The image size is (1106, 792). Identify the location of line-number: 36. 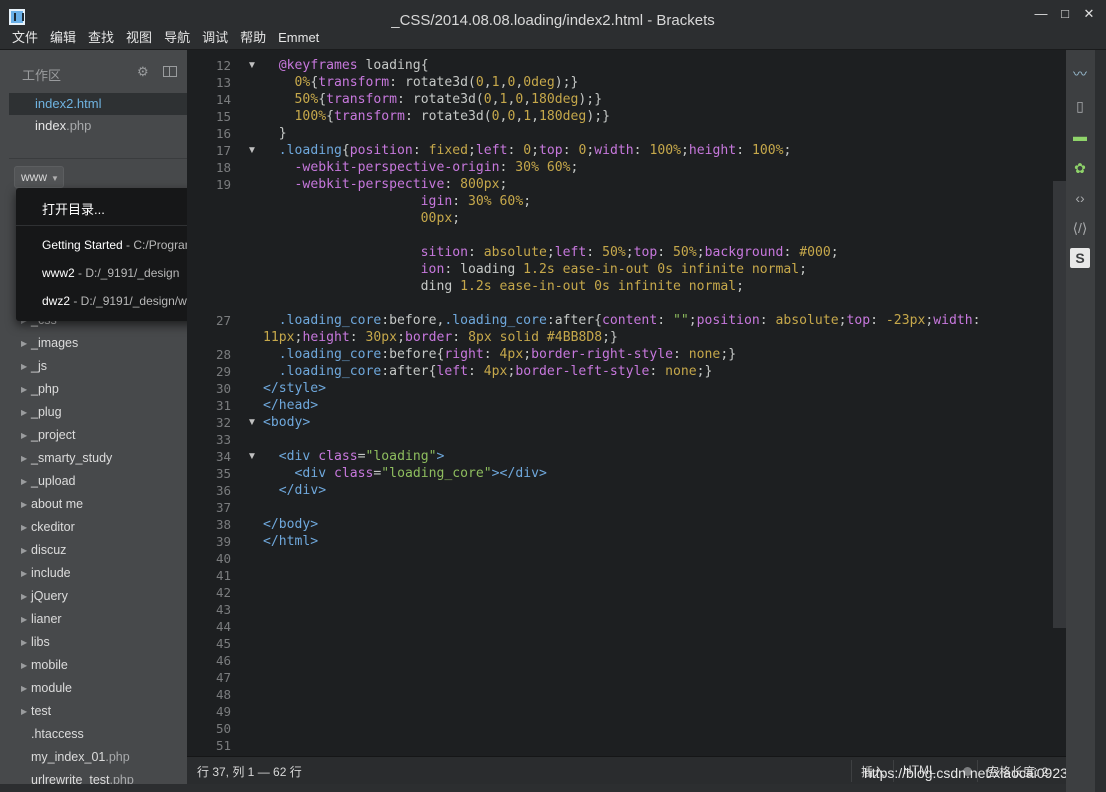
(223, 490).